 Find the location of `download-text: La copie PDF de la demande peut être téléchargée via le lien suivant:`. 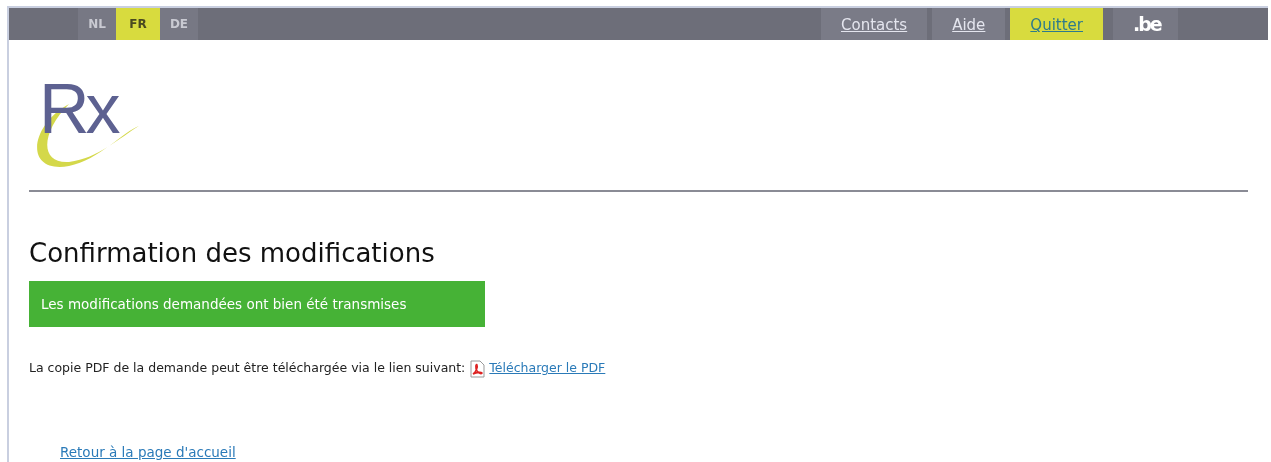

download-text: La copie PDF de la demande peut être téléchargée via le lien suivant: is located at coordinates (247, 368).